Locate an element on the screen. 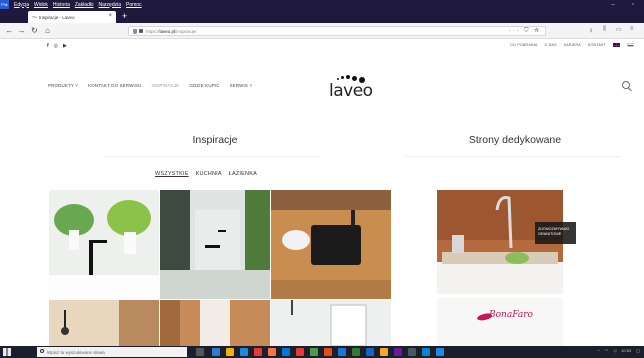 This screenshot has height=358, width=644. youtube-icon: ▶ is located at coordinates (65, 46).